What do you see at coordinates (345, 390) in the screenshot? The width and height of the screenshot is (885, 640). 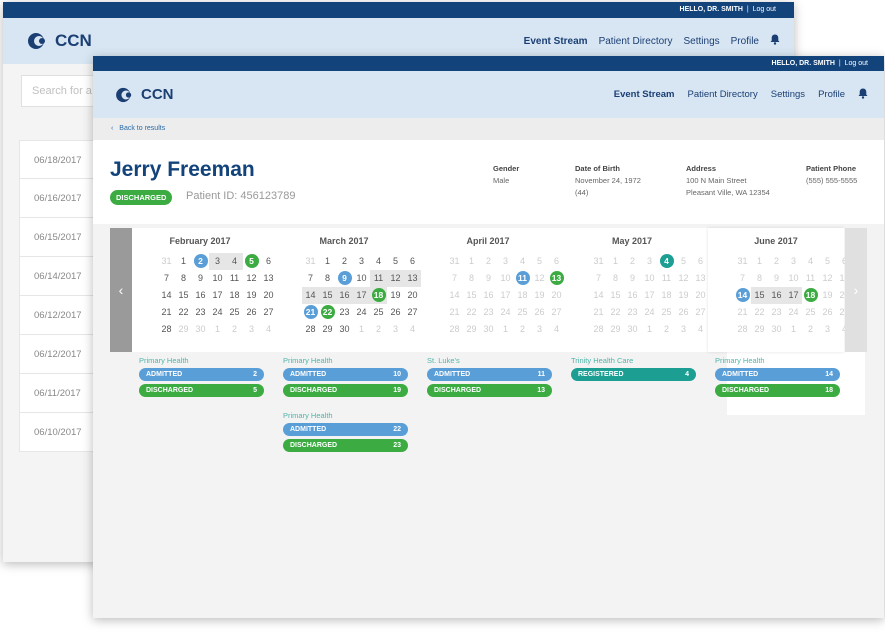 I see `discharged-event: DISCHARGED 19` at bounding box center [345, 390].